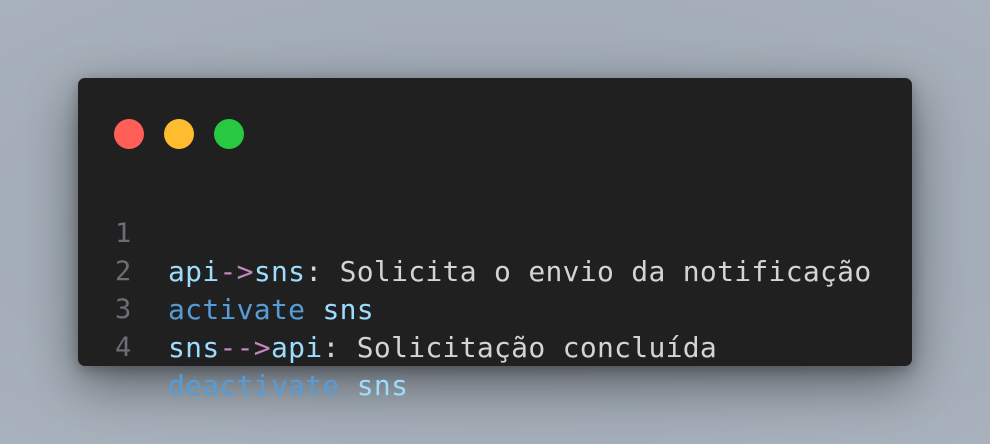 This screenshot has width=990, height=444. Describe the element at coordinates (520, 347) in the screenshot. I see `code-token-text: : Solicitação concluída` at that location.